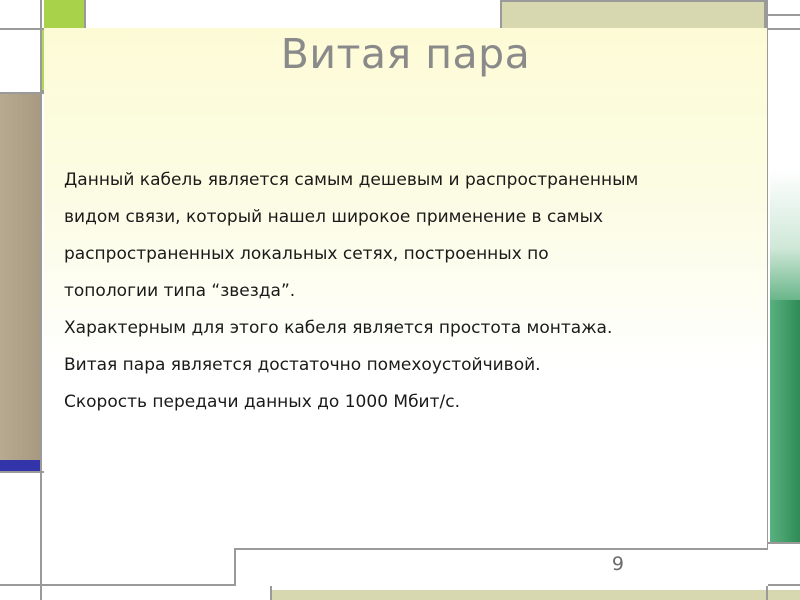  Describe the element at coordinates (785, 421) in the screenshot. I see `frame-green-right` at that location.